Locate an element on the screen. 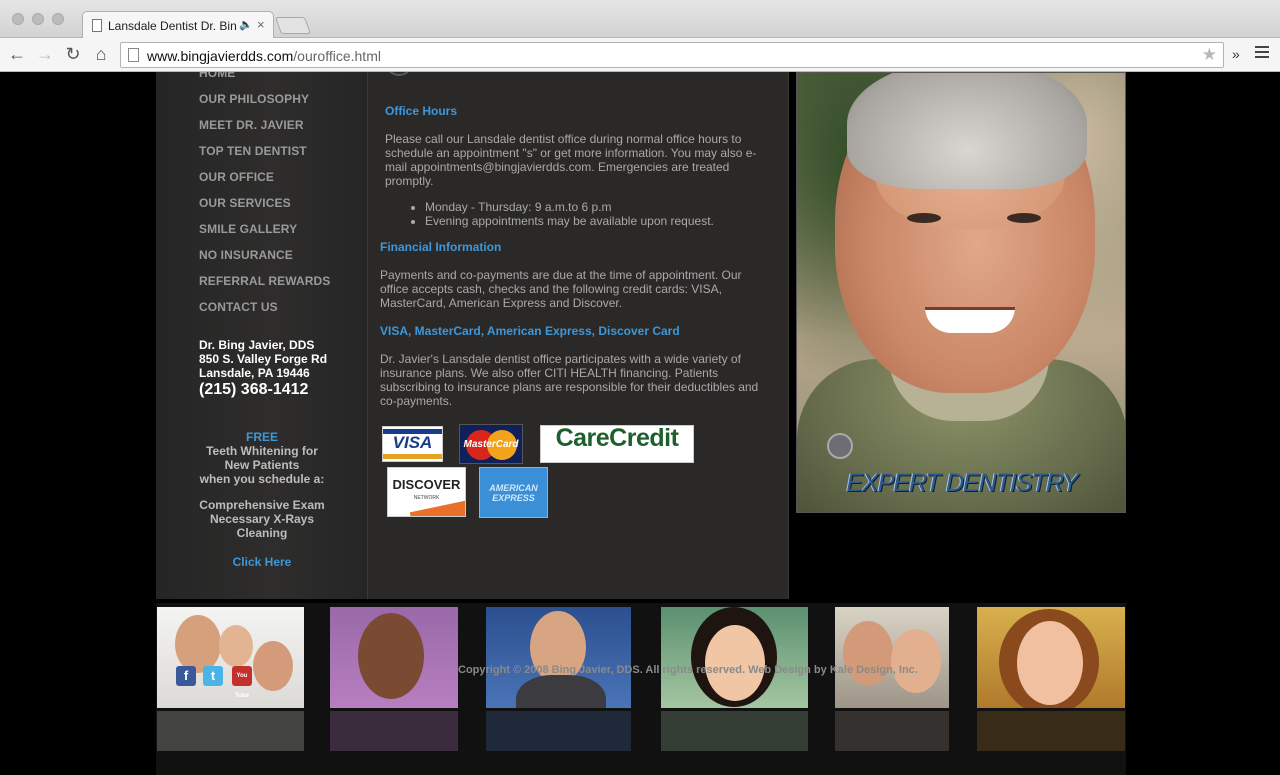 This screenshot has height=775, width=1280. visa-logo-text: VISA is located at coordinates (412, 442).